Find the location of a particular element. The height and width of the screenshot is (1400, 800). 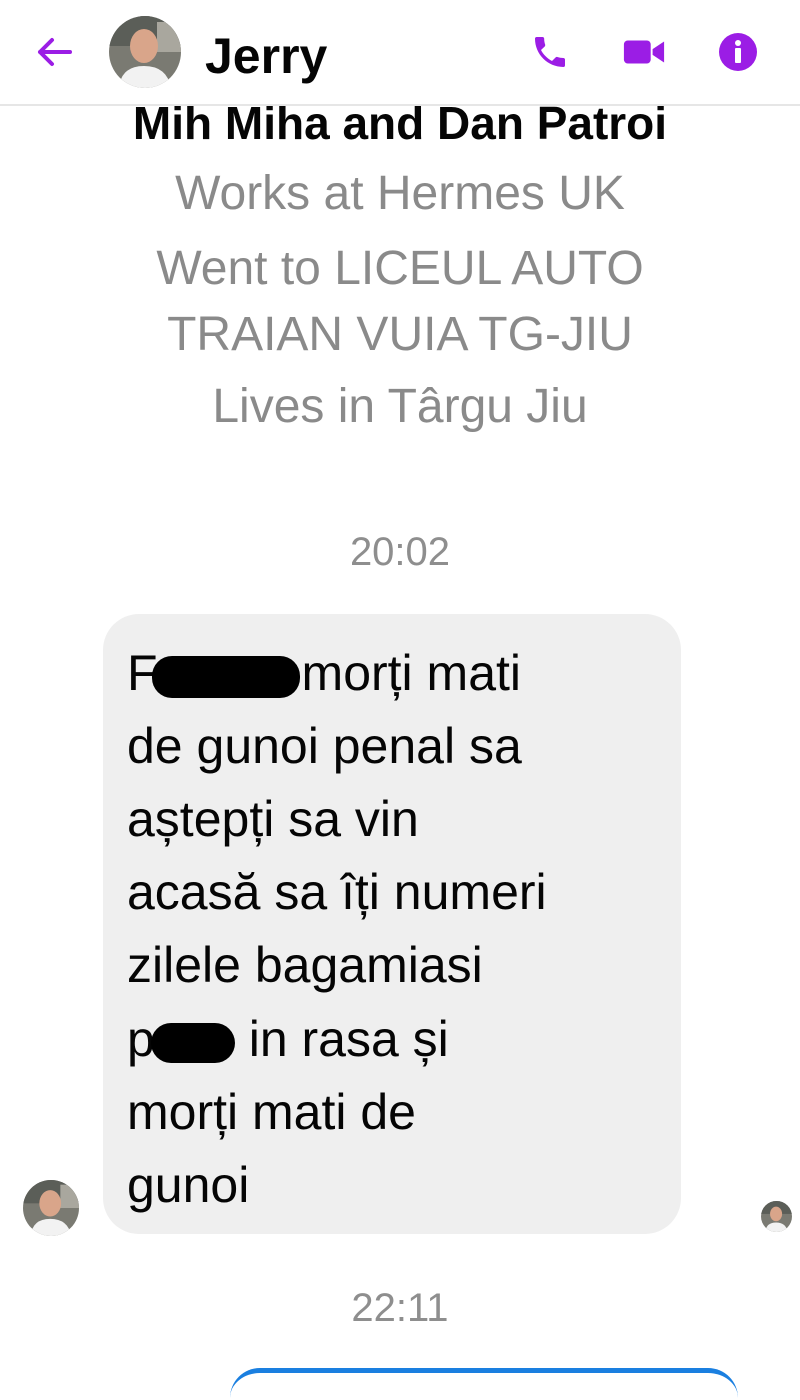

video-call-button is located at coordinates (644, 52).